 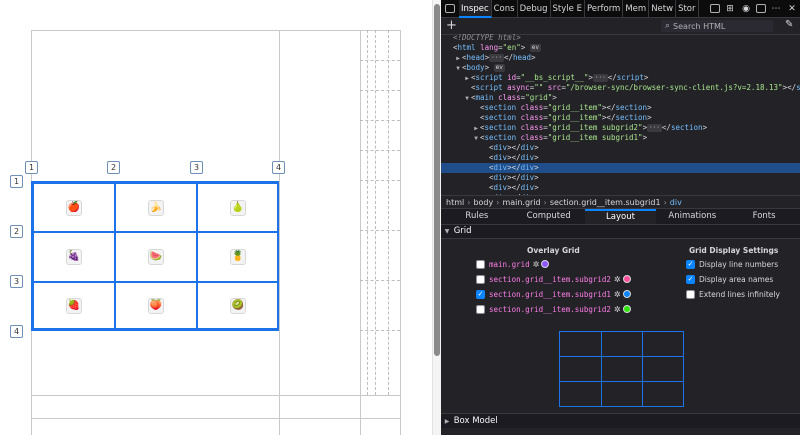 I want to click on tab-memory: Mem, so click(x=636, y=9).